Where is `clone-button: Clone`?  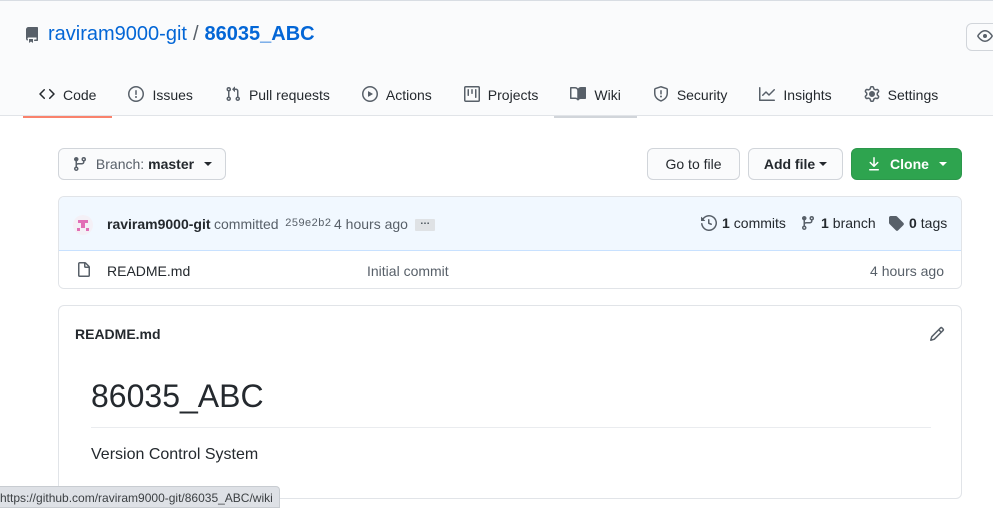 clone-button: Clone is located at coordinates (906, 164).